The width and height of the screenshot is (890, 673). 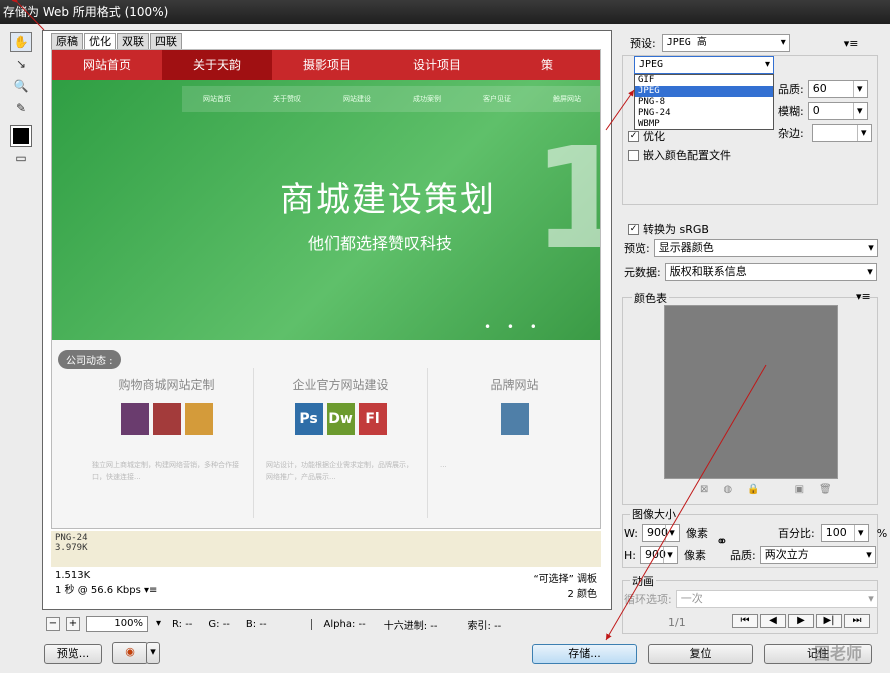 I want to click on chevron-down-icon: ▾, so click(x=153, y=651).